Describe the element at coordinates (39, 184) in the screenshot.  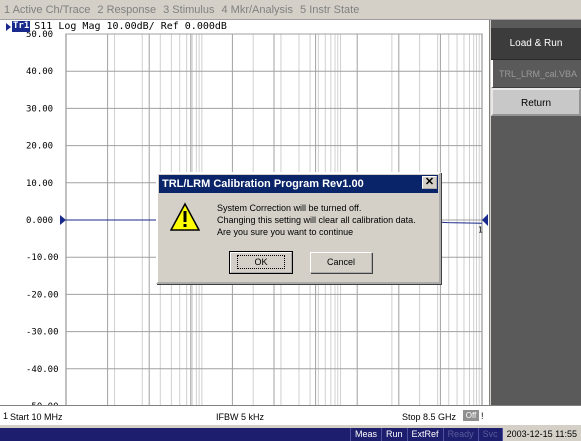
I see `y-tick-label: 10.00` at that location.